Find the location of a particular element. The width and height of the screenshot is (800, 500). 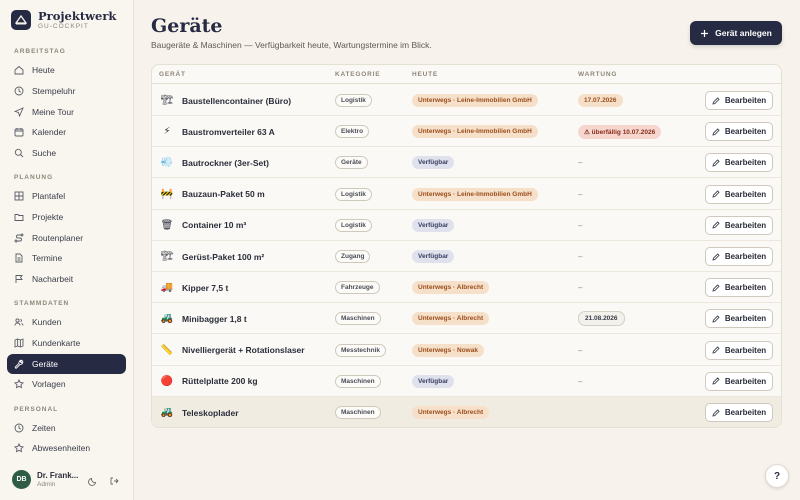

sidebar-item-heute: Heute is located at coordinates (66, 70).